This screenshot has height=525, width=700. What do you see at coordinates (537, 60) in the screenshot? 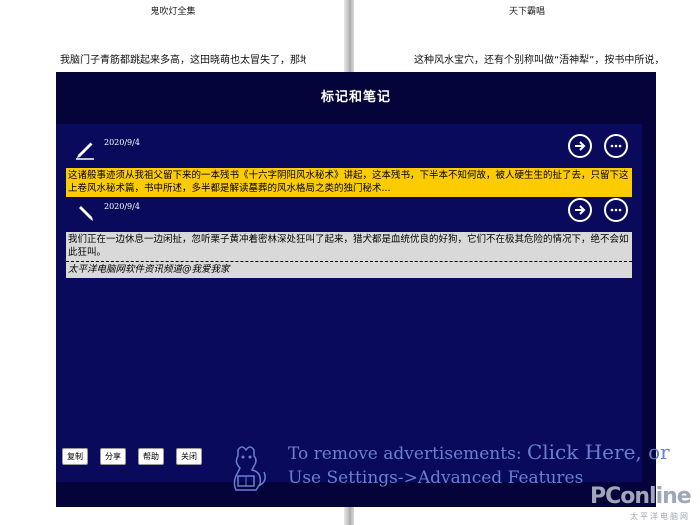
I see `right-page-text: 这种风水宝穴，还有个别称叫做“浯神犁”，按书中所说，最适` at bounding box center [537, 60].